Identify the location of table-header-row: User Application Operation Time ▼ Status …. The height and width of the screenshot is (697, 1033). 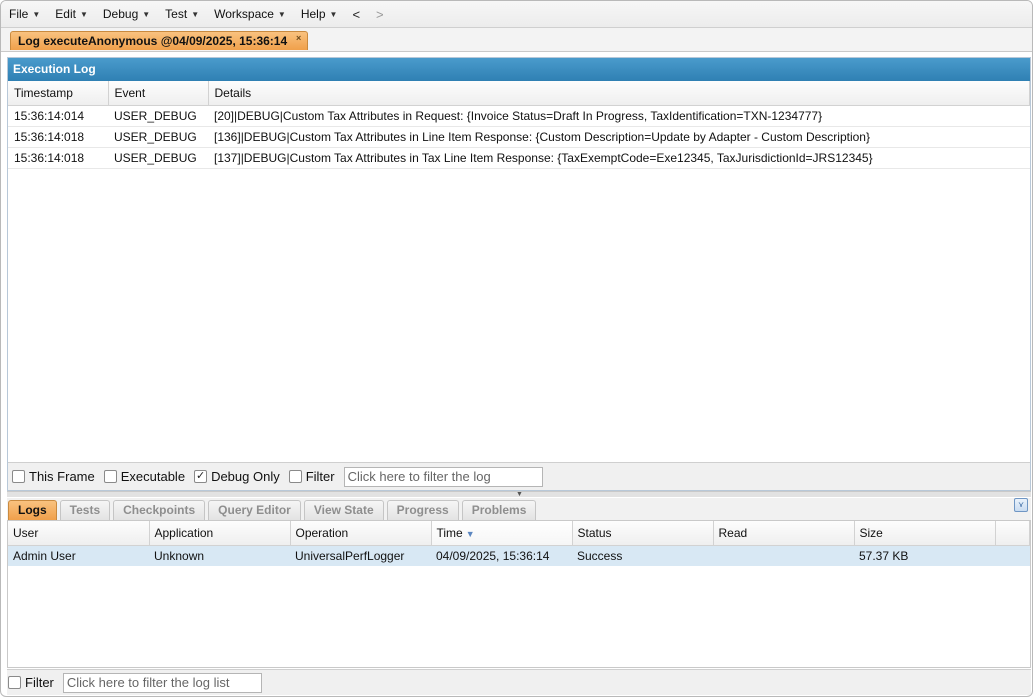
(519, 533).